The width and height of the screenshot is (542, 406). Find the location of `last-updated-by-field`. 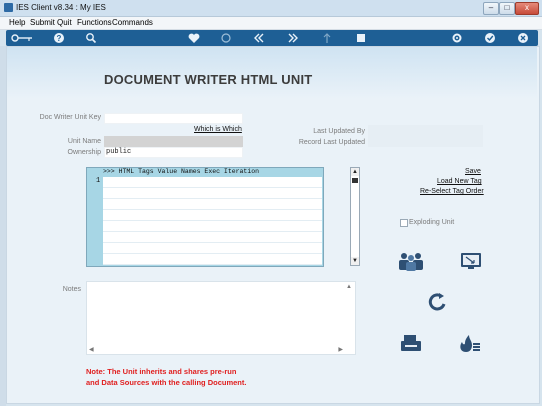

last-updated-by-field is located at coordinates (425, 130).